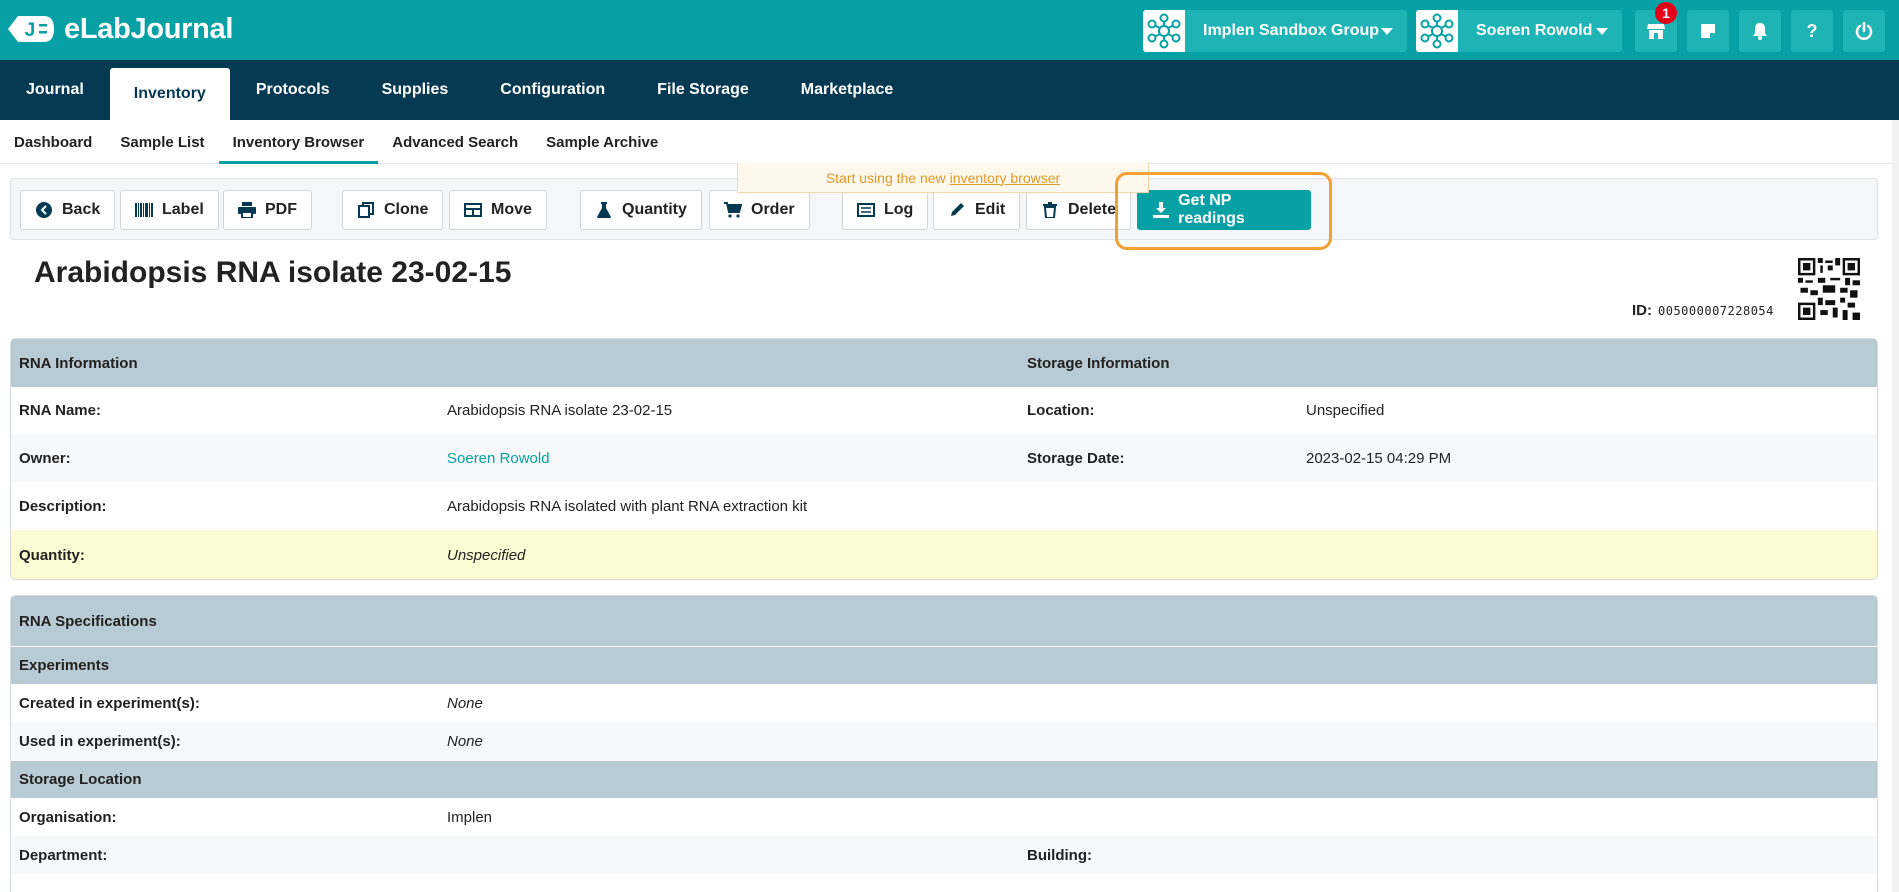 The image size is (1899, 892). What do you see at coordinates (944, 817) in the screenshot?
I see `table-row: Organisation: Implen` at bounding box center [944, 817].